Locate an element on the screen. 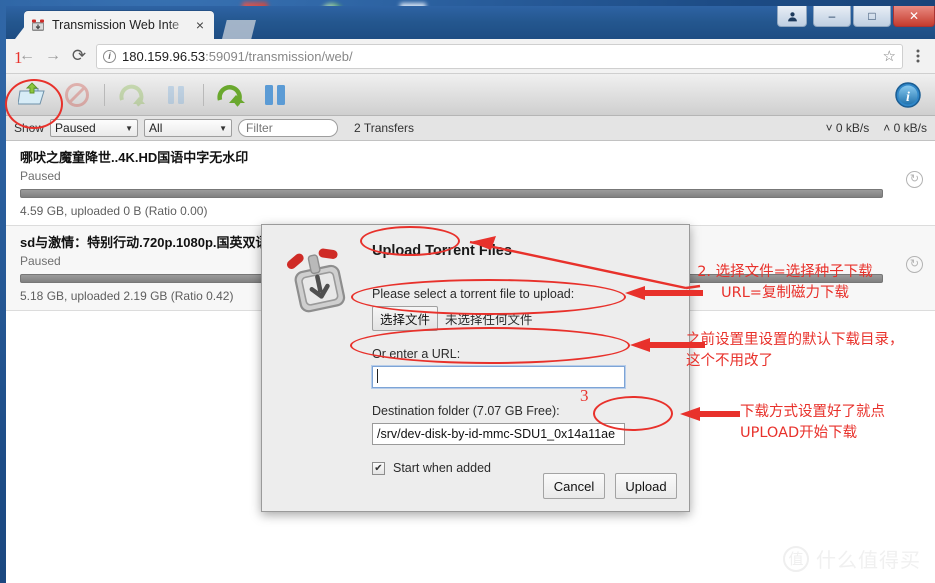 The image size is (935, 583). dialog-title: Upload Torrent Files is located at coordinates (442, 251).